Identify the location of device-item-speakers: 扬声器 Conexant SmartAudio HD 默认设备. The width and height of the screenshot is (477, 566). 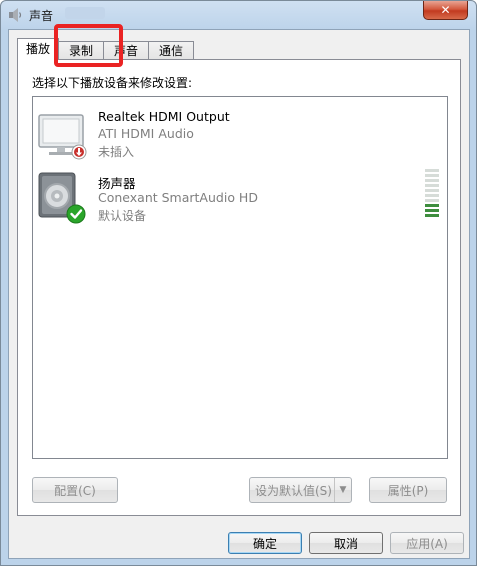
(240, 197).